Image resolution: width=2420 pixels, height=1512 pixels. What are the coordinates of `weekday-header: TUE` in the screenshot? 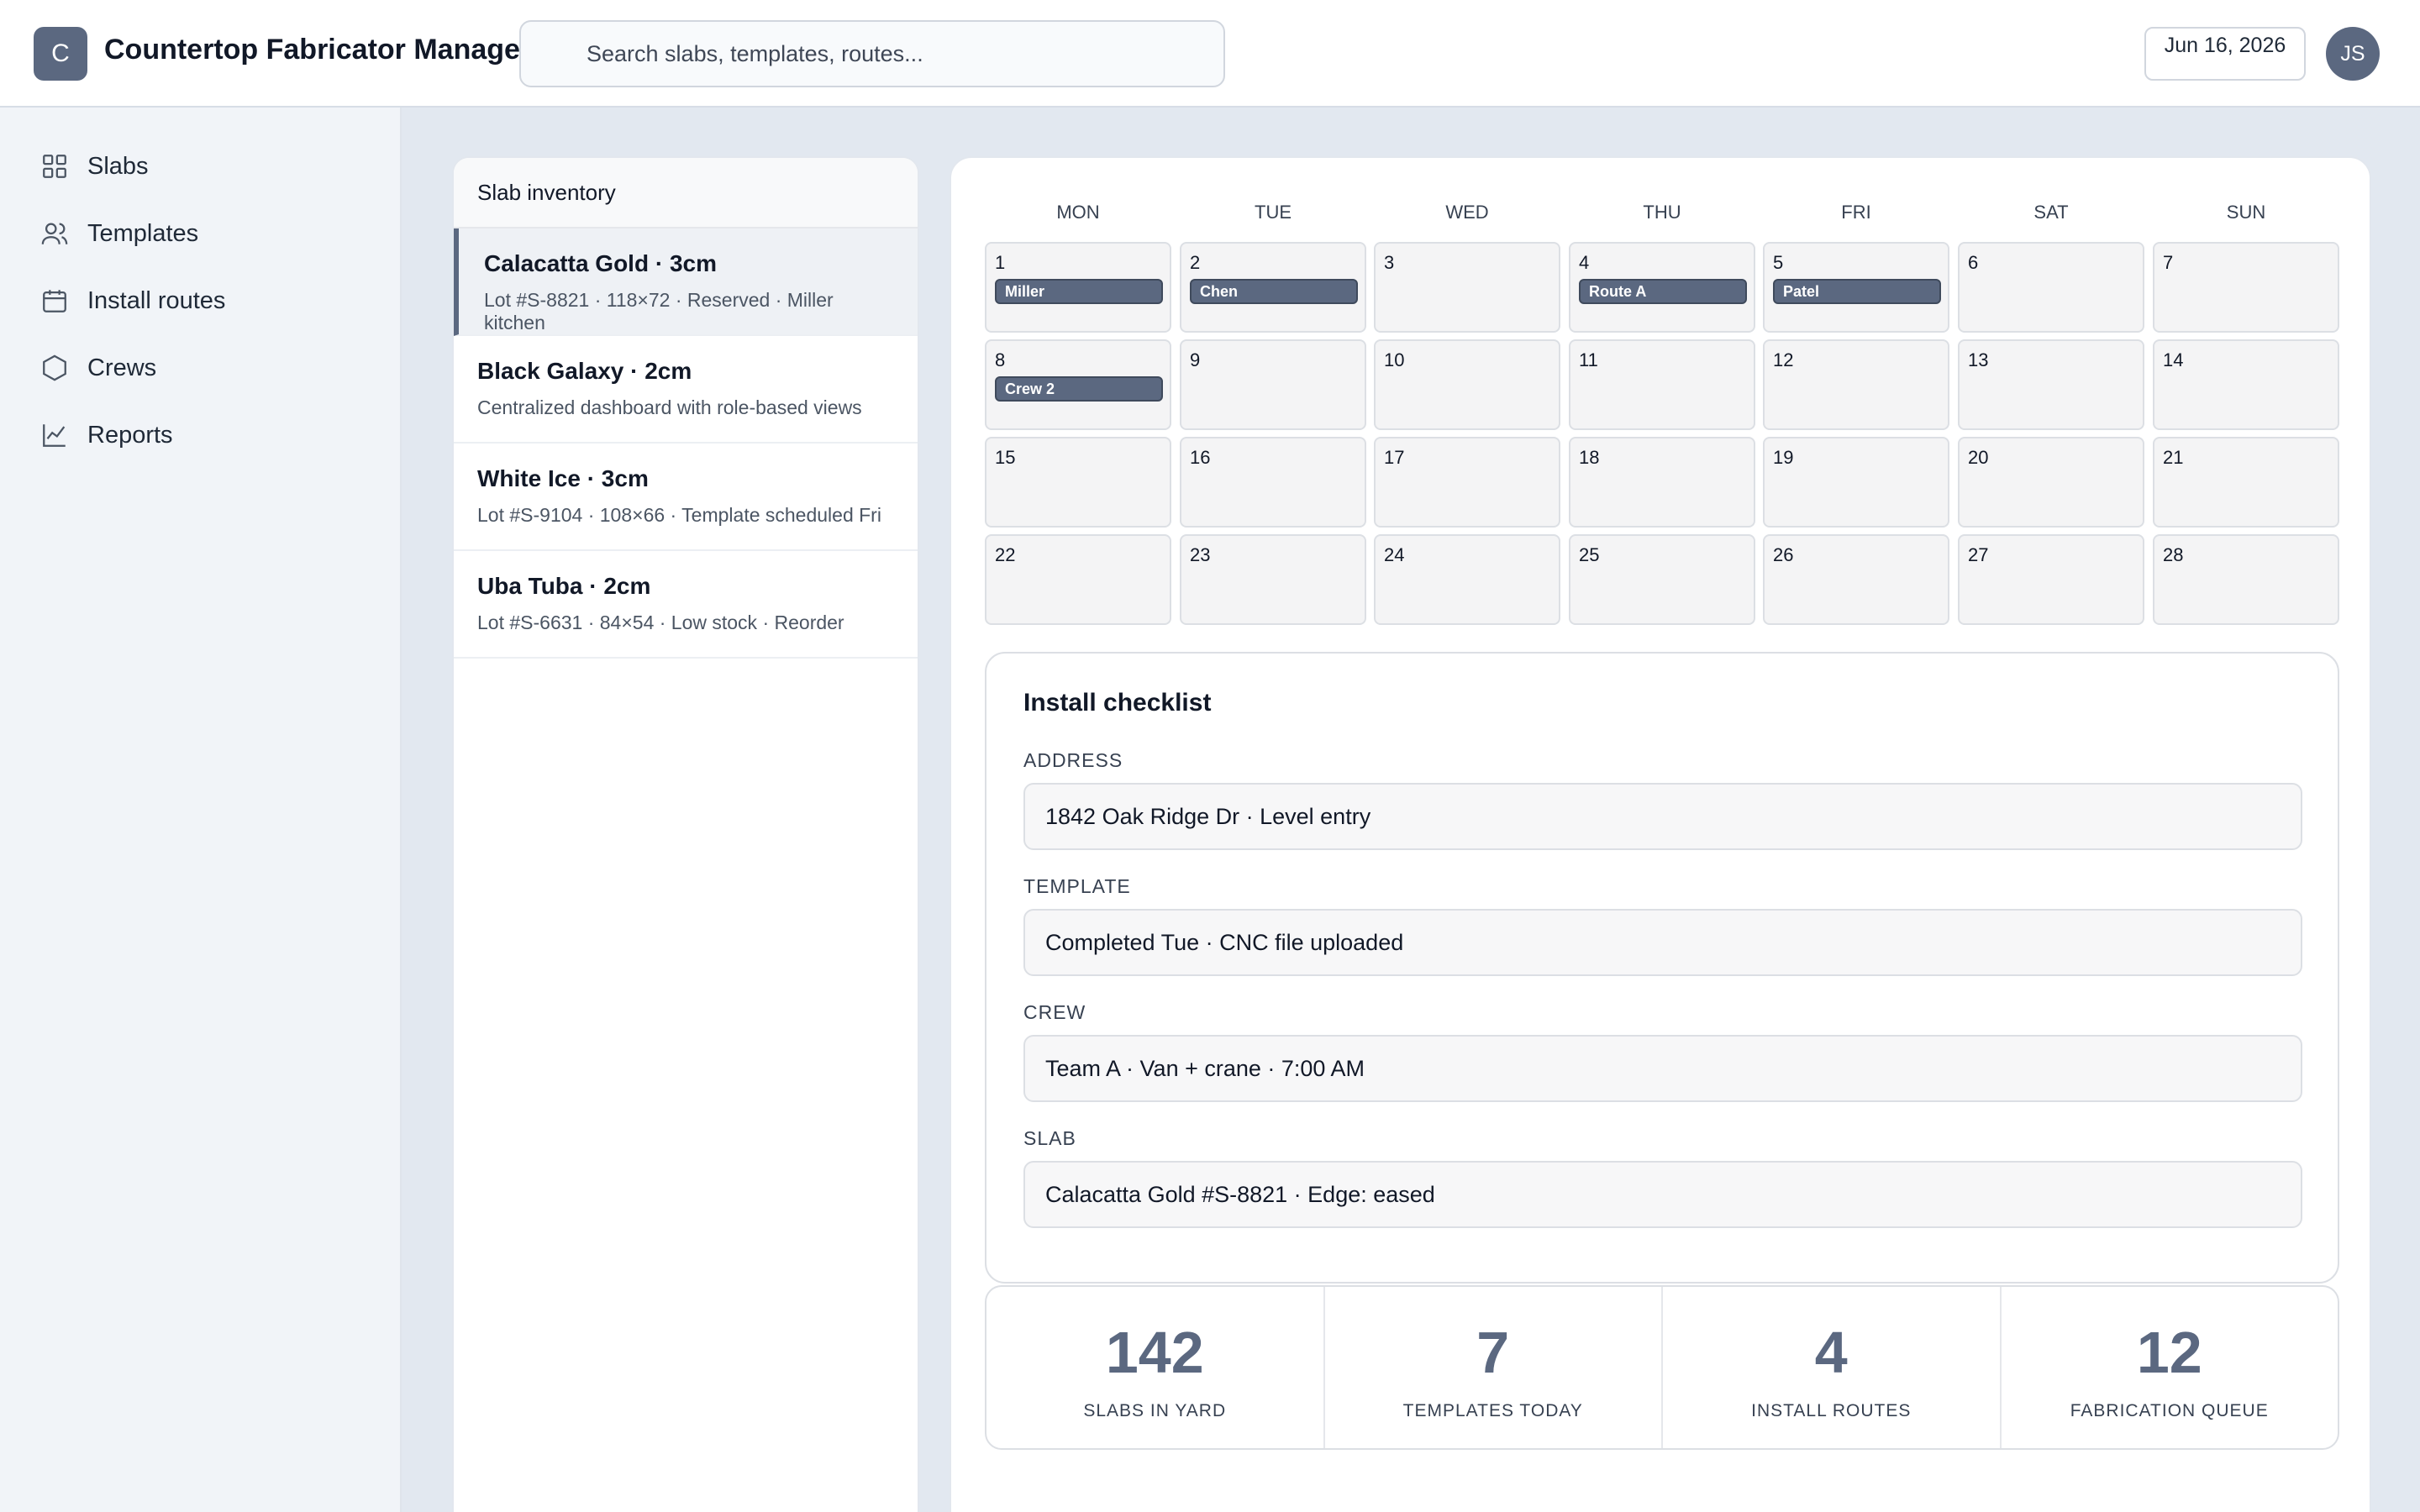 It's located at (1273, 212).